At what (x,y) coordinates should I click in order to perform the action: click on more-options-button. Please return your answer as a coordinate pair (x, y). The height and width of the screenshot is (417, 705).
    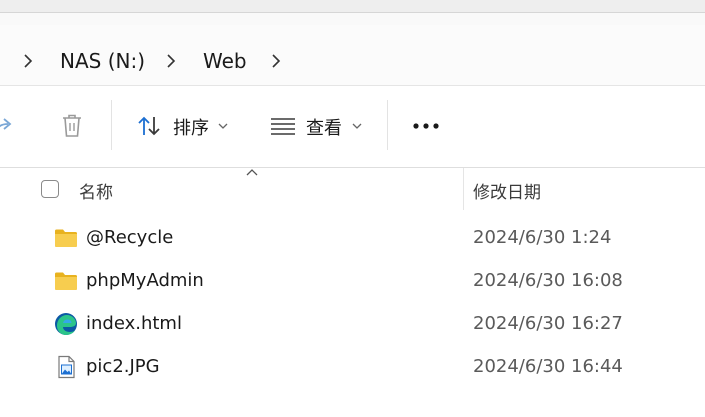
    Looking at the image, I should click on (426, 126).